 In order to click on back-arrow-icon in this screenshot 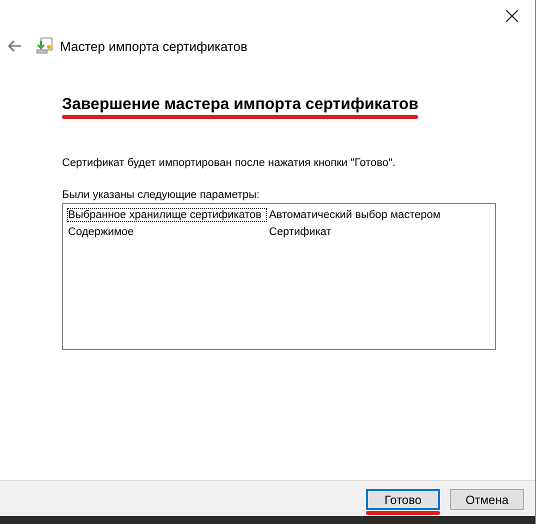, I will do `click(15, 46)`.